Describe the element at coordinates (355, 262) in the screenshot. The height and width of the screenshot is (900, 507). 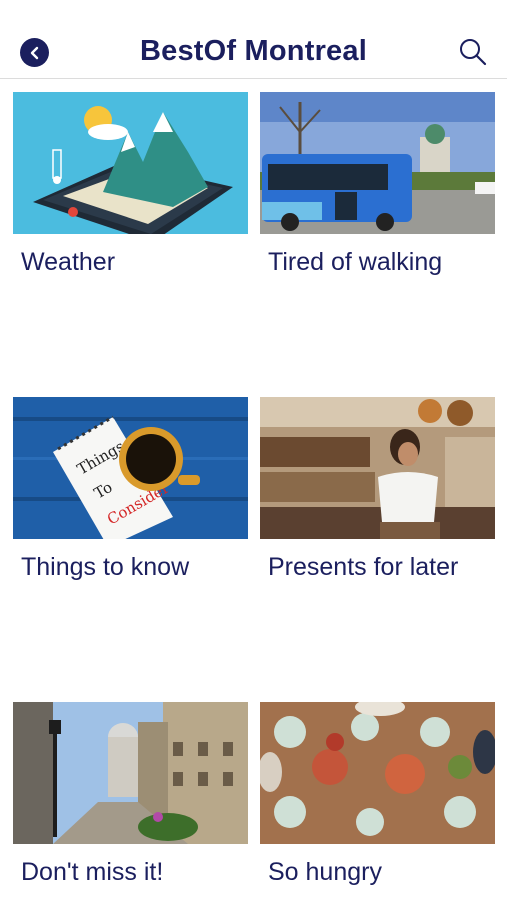
I see `card-label: Tired of walking` at that location.